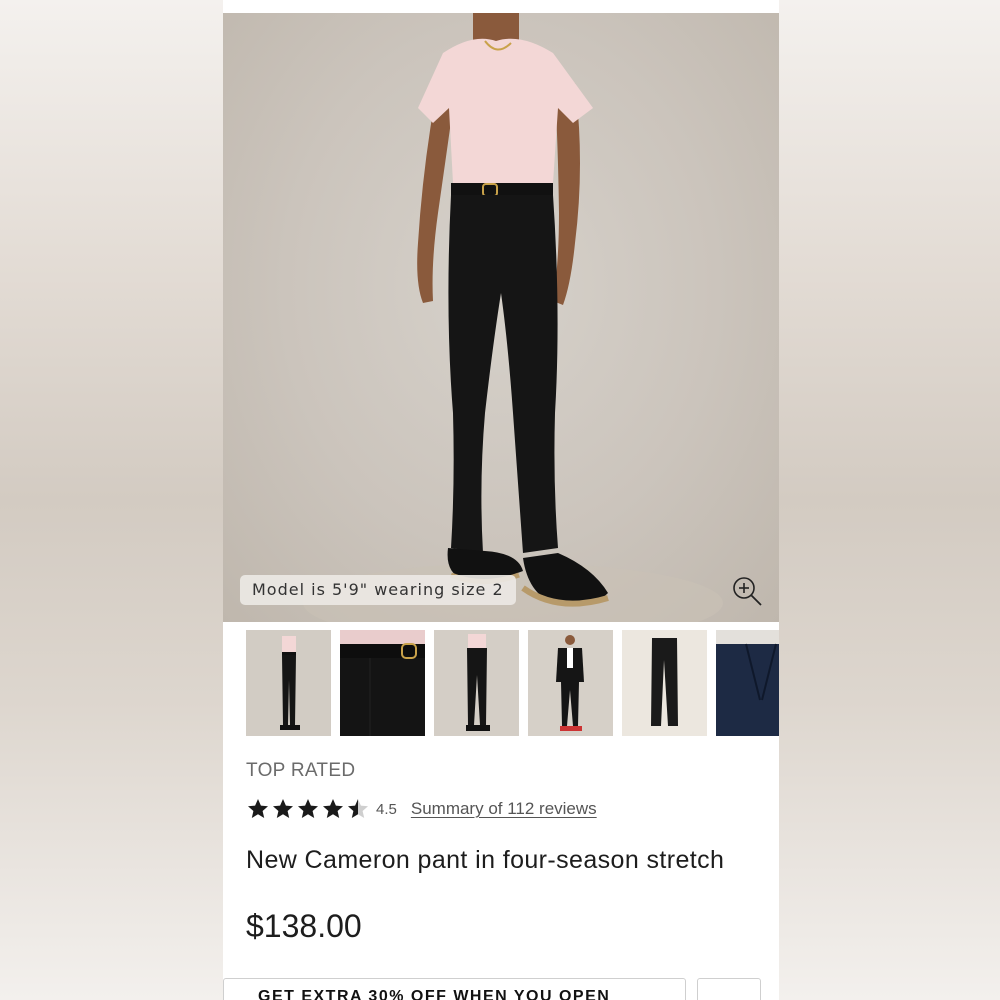  Describe the element at coordinates (747, 591) in the screenshot. I see `zoom-in-icon` at that location.